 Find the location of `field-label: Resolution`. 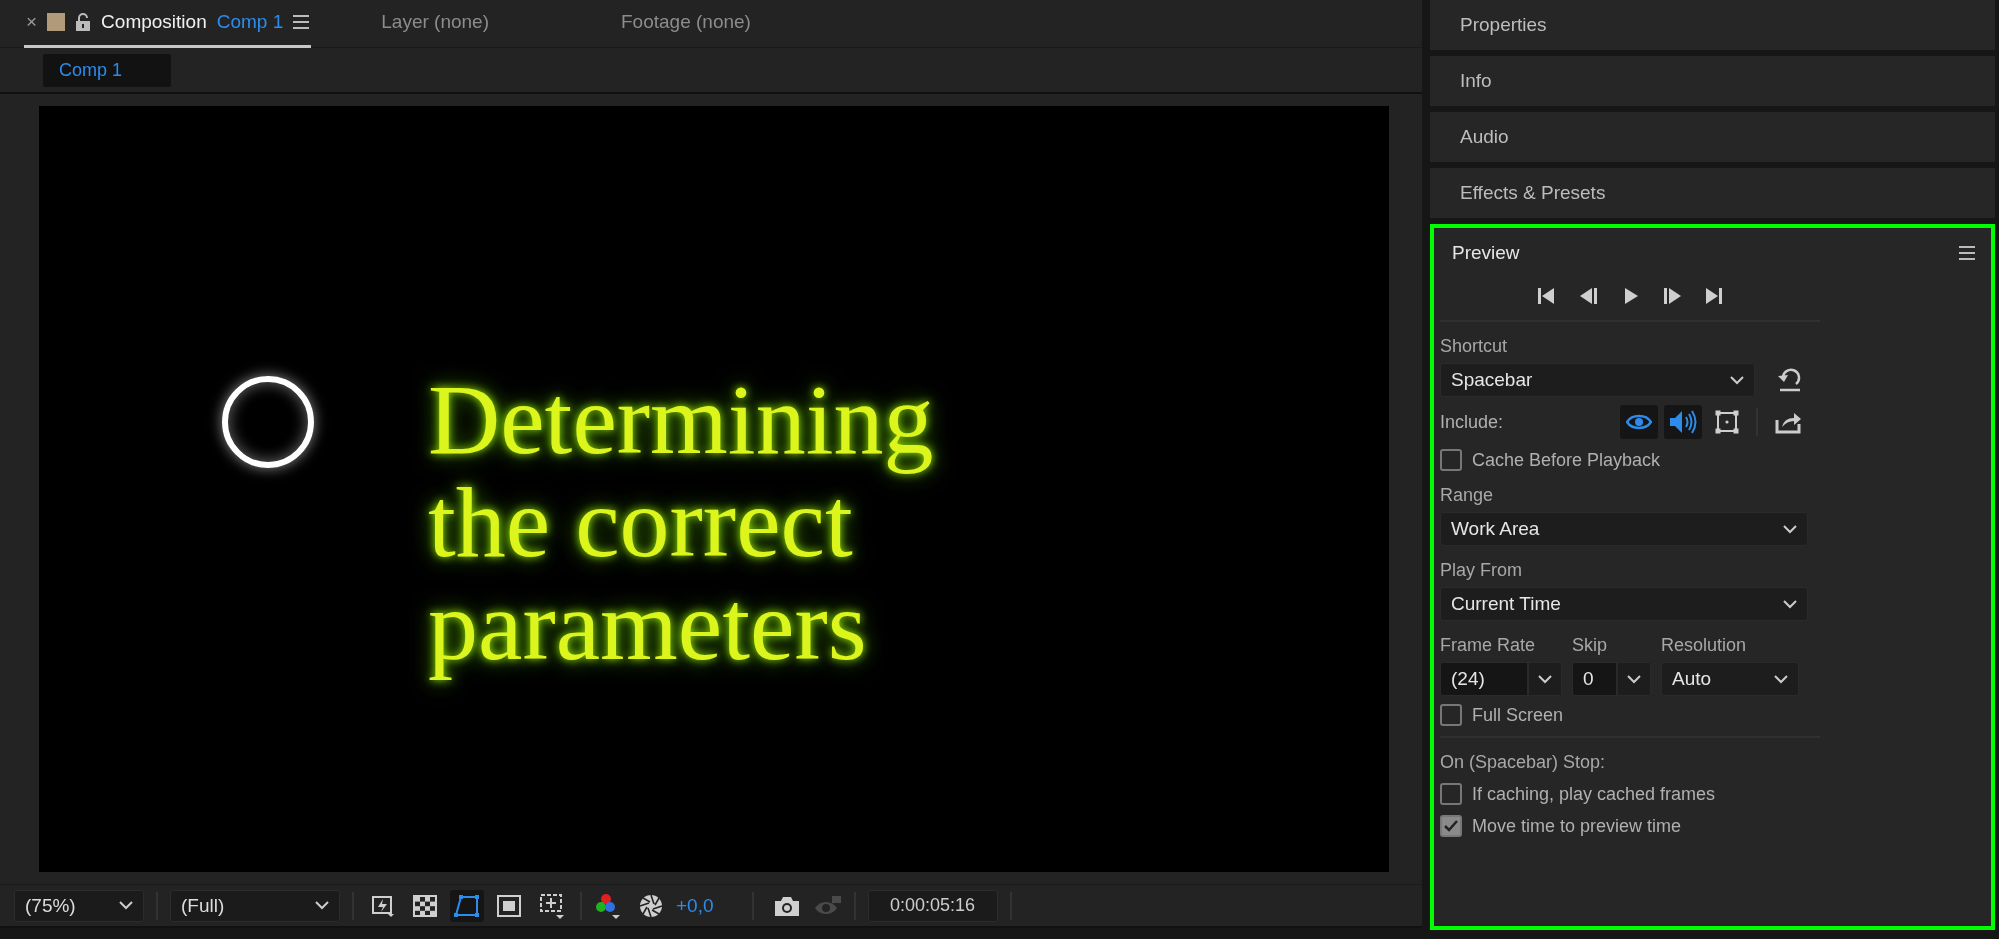

field-label: Resolution is located at coordinates (1704, 645).